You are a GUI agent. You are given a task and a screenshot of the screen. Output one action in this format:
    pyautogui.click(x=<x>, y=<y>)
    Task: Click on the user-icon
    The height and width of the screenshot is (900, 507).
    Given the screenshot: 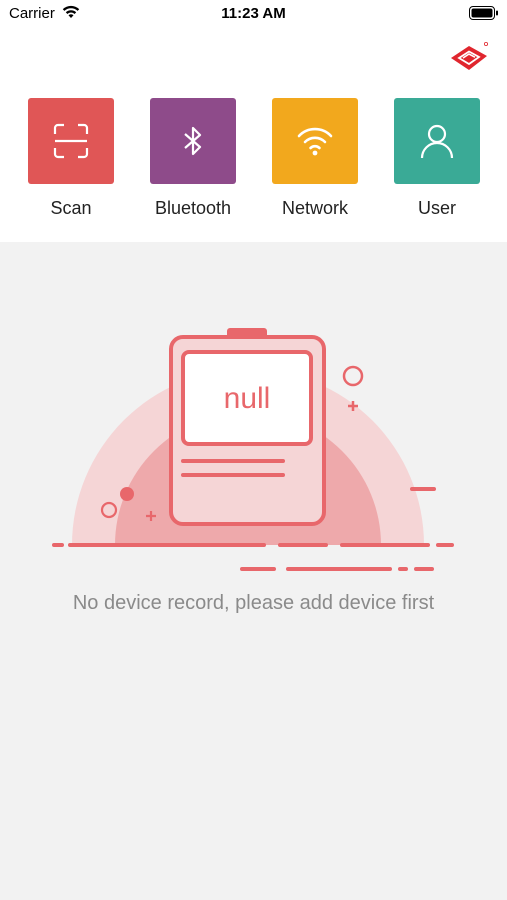 What is the action you would take?
    pyautogui.click(x=437, y=141)
    